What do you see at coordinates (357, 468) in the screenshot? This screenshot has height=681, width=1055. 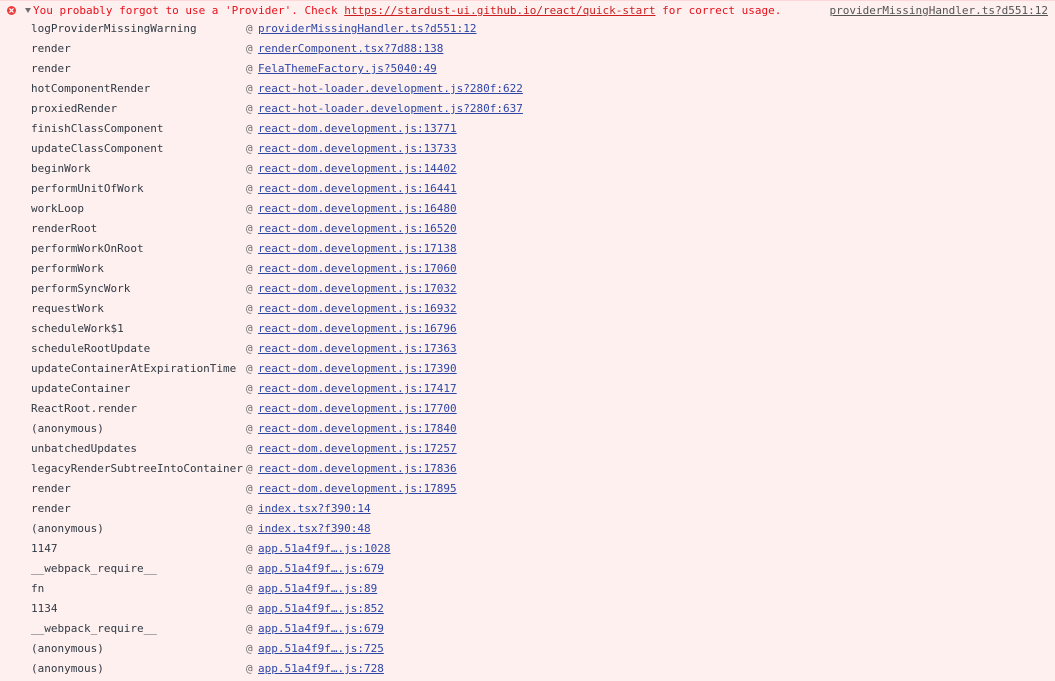 I see `stack-frame-source-link: react-dom.development.js:17836` at bounding box center [357, 468].